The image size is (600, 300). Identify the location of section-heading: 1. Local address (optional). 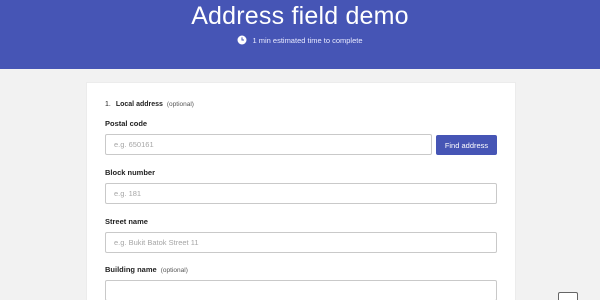
(149, 104).